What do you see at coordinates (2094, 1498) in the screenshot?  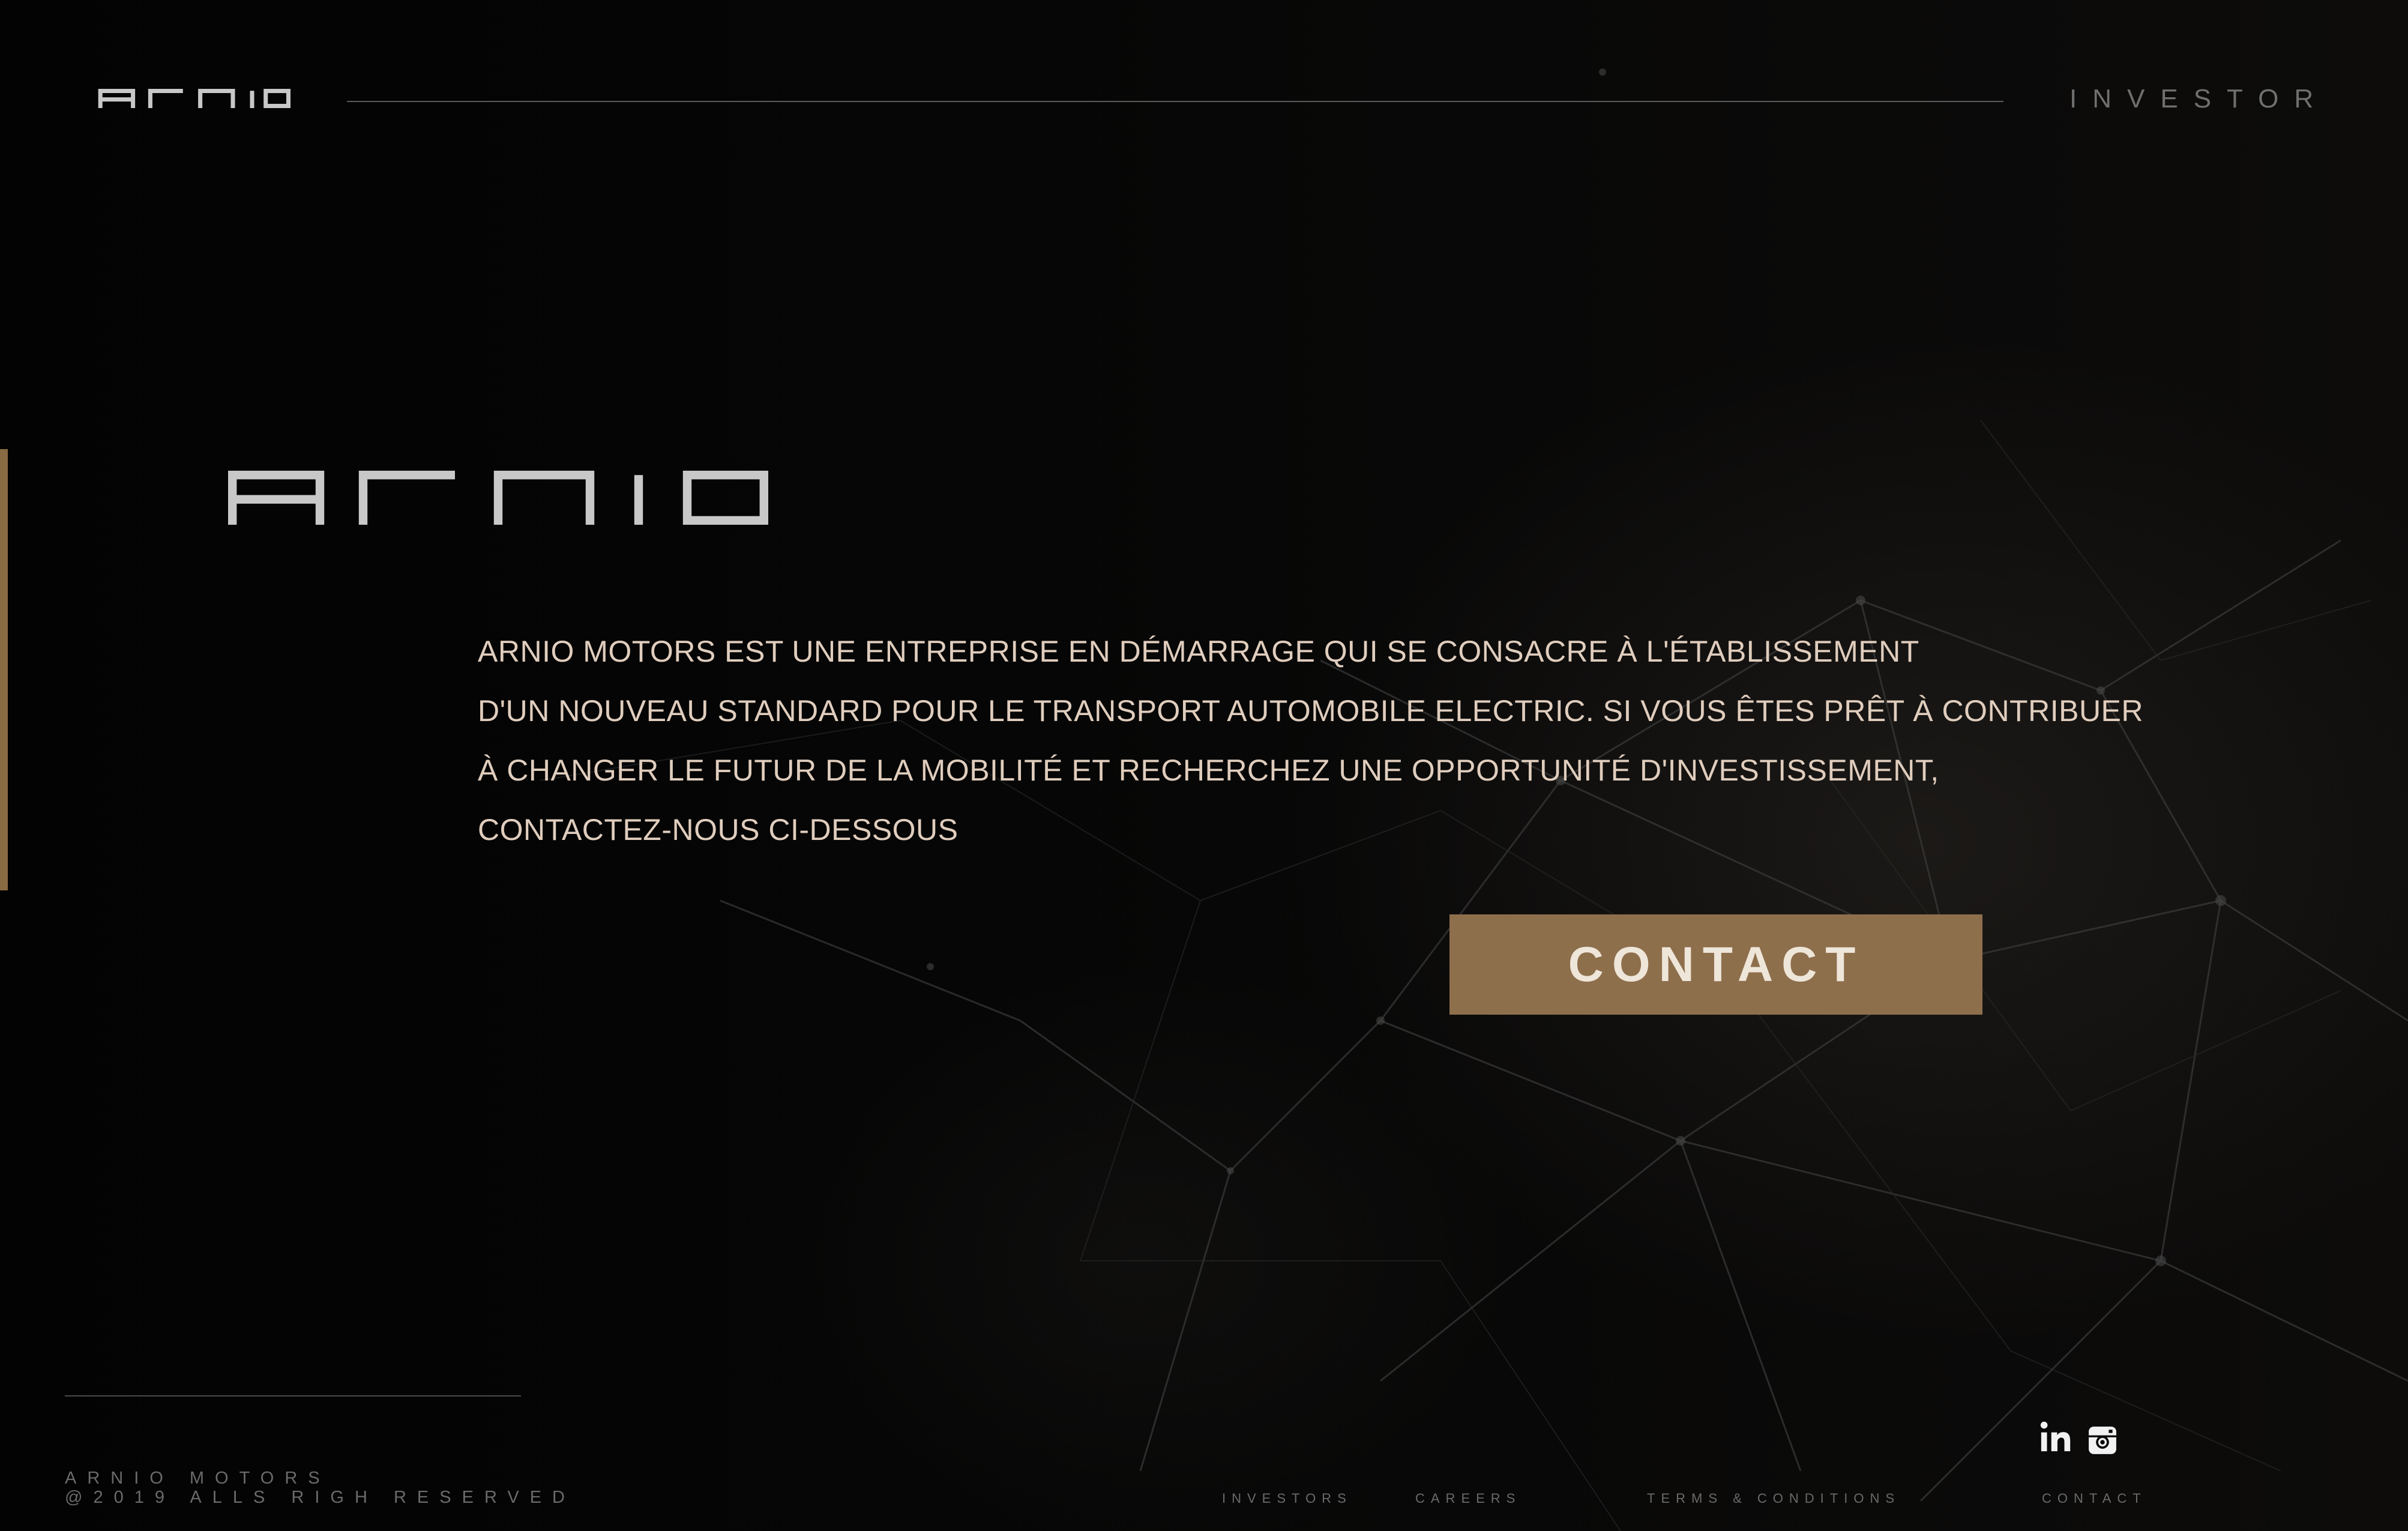 I see `footer-link-contact: CONTACT` at bounding box center [2094, 1498].